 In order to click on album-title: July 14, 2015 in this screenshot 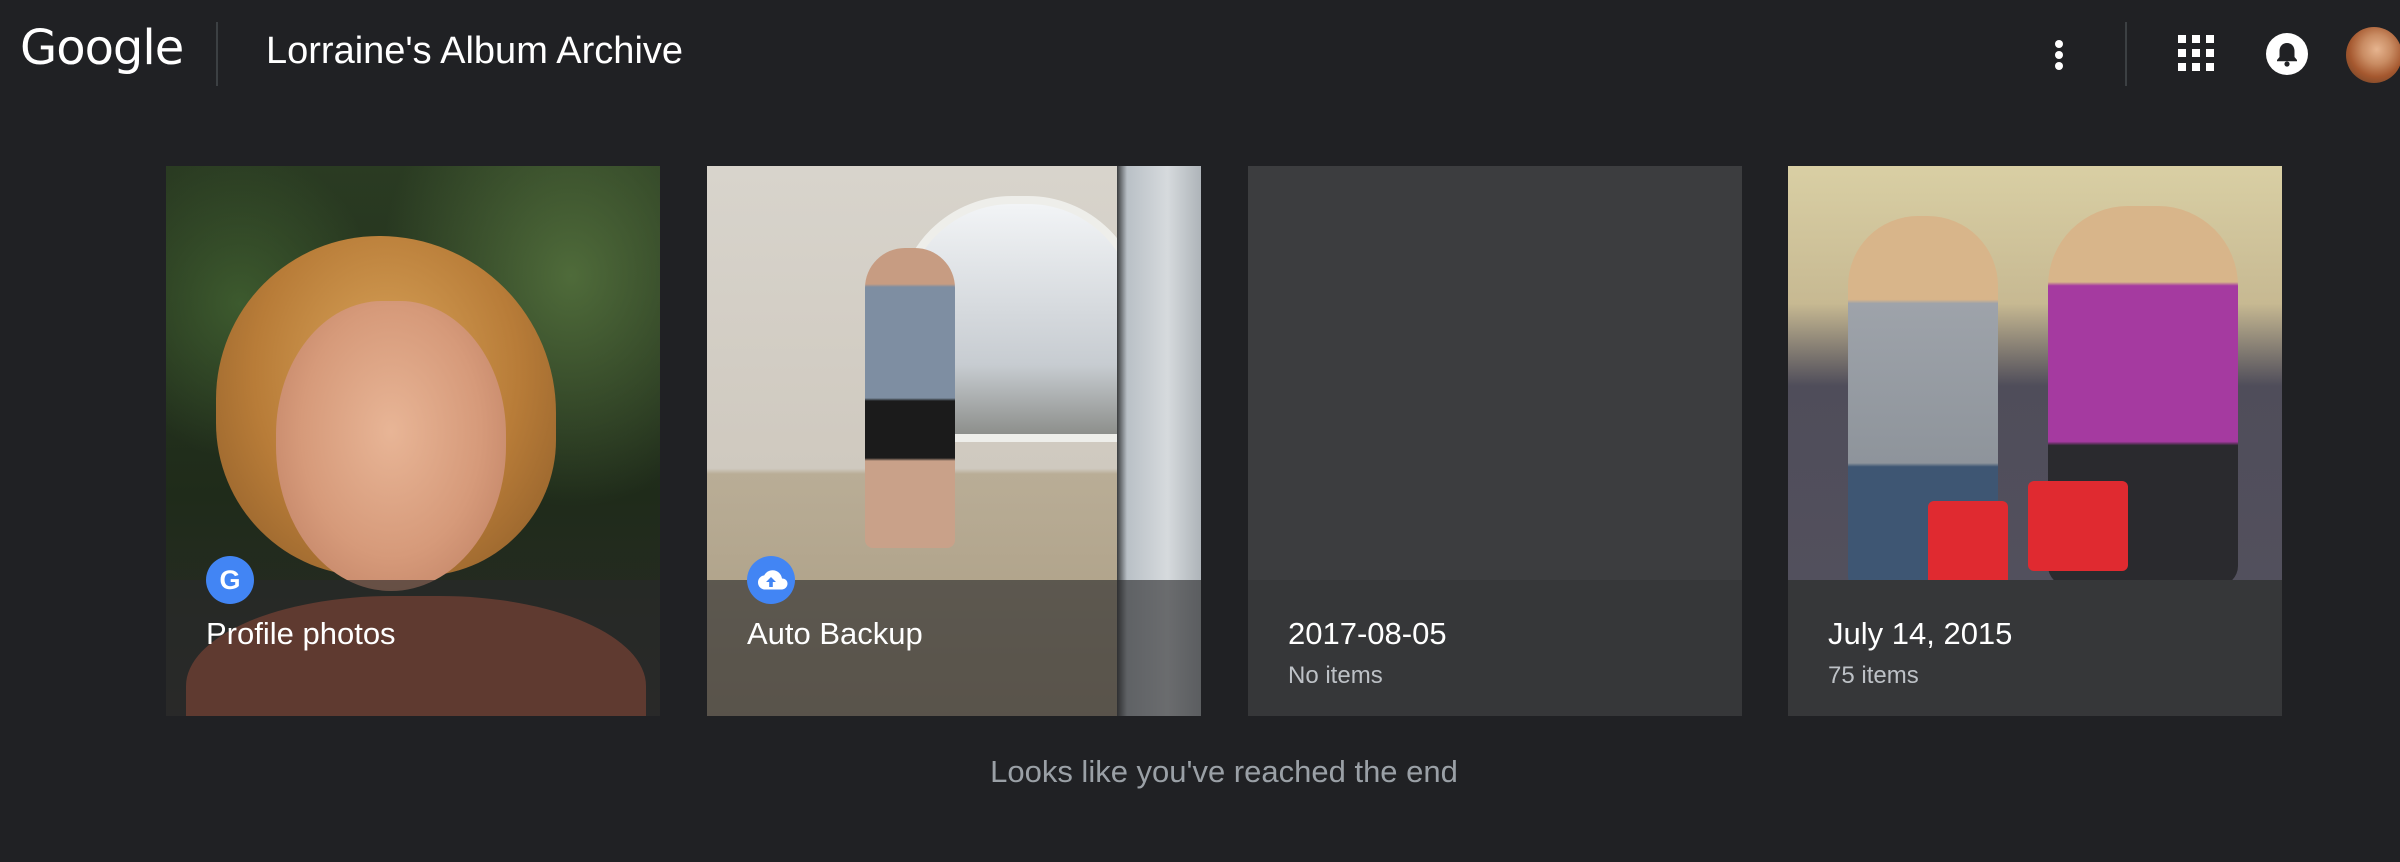, I will do `click(1920, 633)`.